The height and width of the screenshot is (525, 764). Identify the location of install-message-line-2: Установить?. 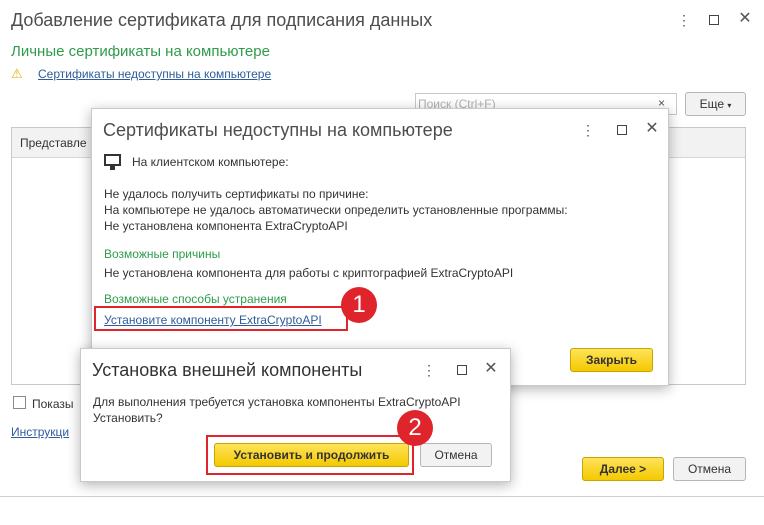
(128, 418).